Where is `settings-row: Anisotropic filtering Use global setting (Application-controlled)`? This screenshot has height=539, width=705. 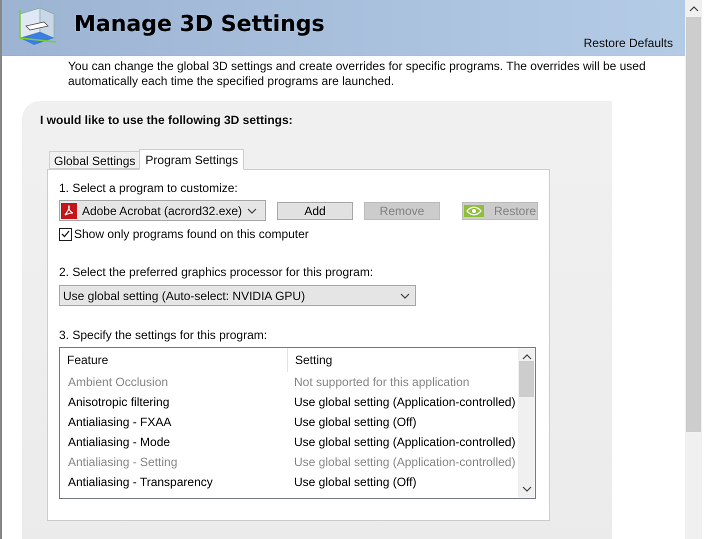
settings-row: Anisotropic filtering Use global setting (Application-controlled) is located at coordinates (289, 402).